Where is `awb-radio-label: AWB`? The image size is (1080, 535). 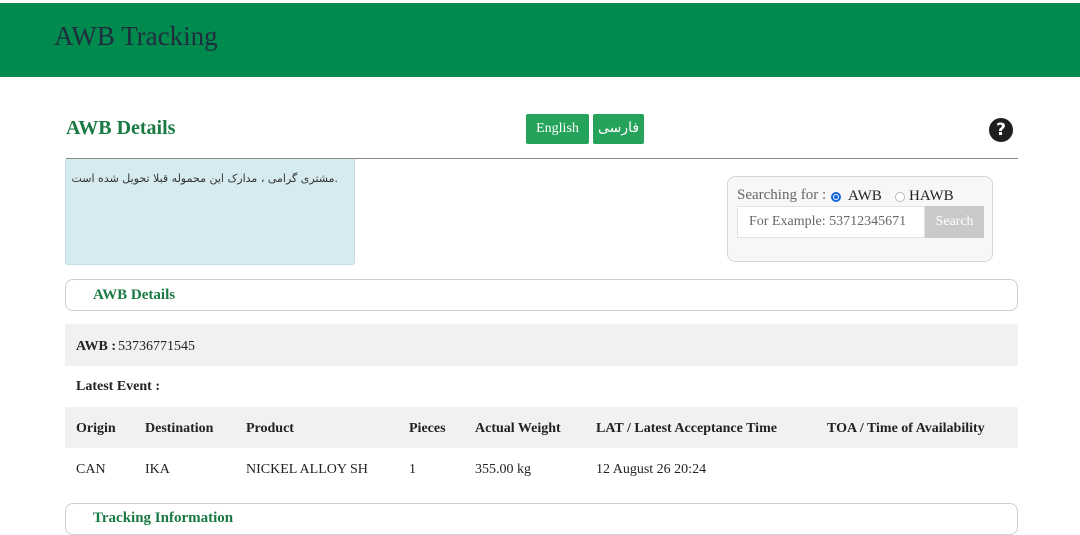 awb-radio-label: AWB is located at coordinates (865, 196).